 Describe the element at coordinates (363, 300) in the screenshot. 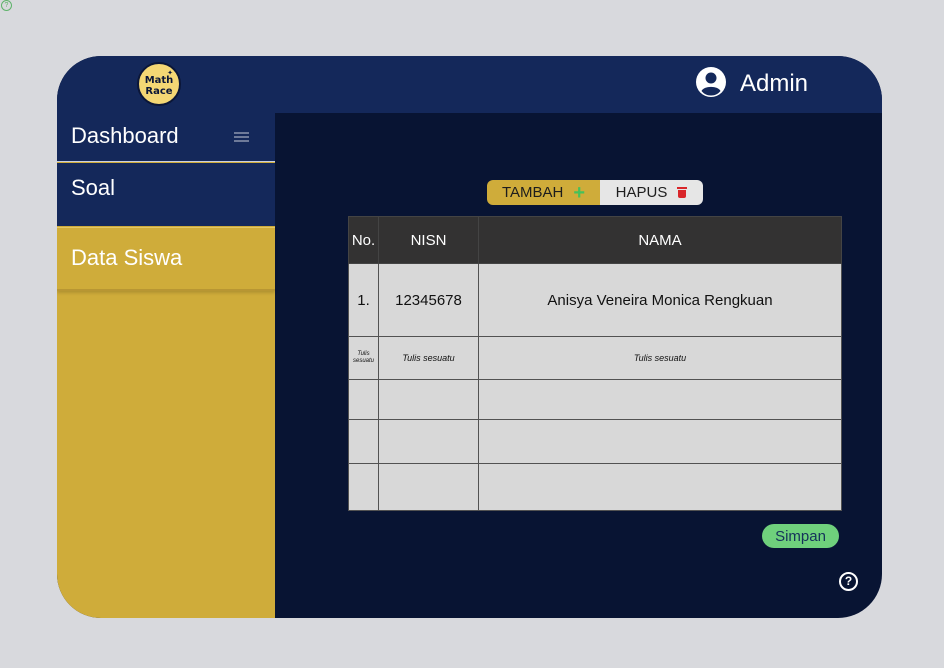

I see `cell-no: 1.` at that location.